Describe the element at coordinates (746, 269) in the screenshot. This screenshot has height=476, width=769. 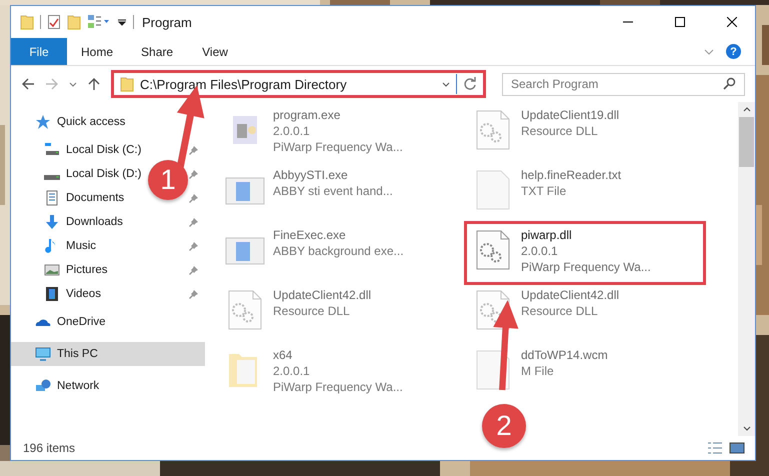
I see `scrollbar` at that location.